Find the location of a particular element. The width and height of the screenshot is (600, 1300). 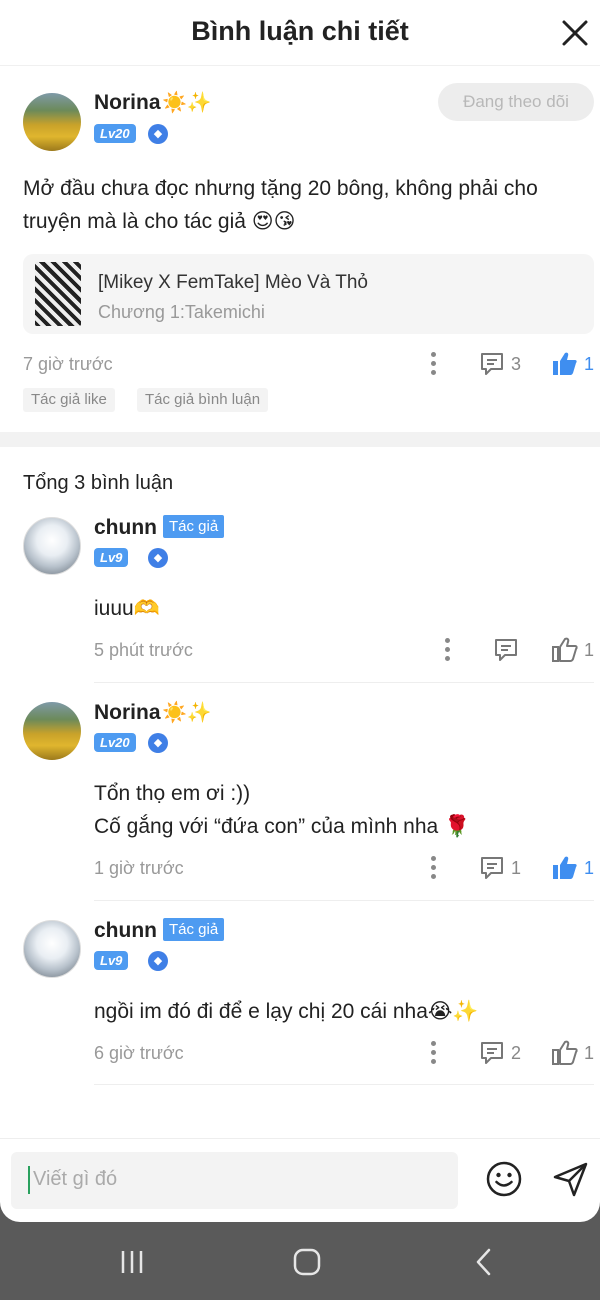

timestamp: 1 giờ trước is located at coordinates (139, 868).